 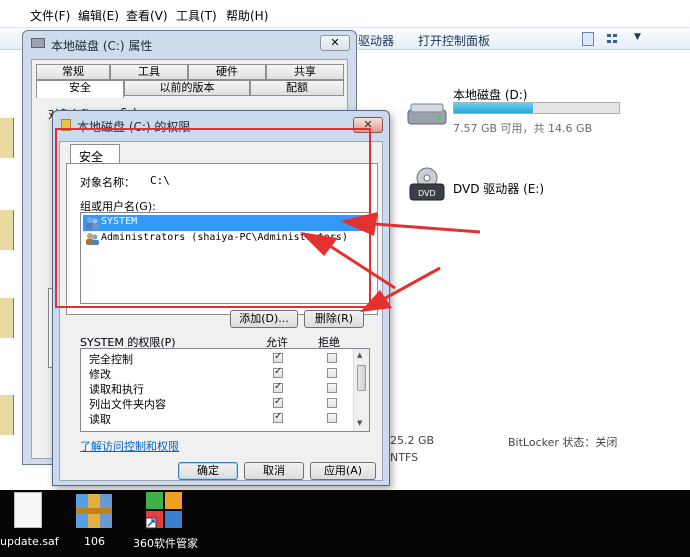 I want to click on drive-d-usage-bar, so click(x=536, y=108).